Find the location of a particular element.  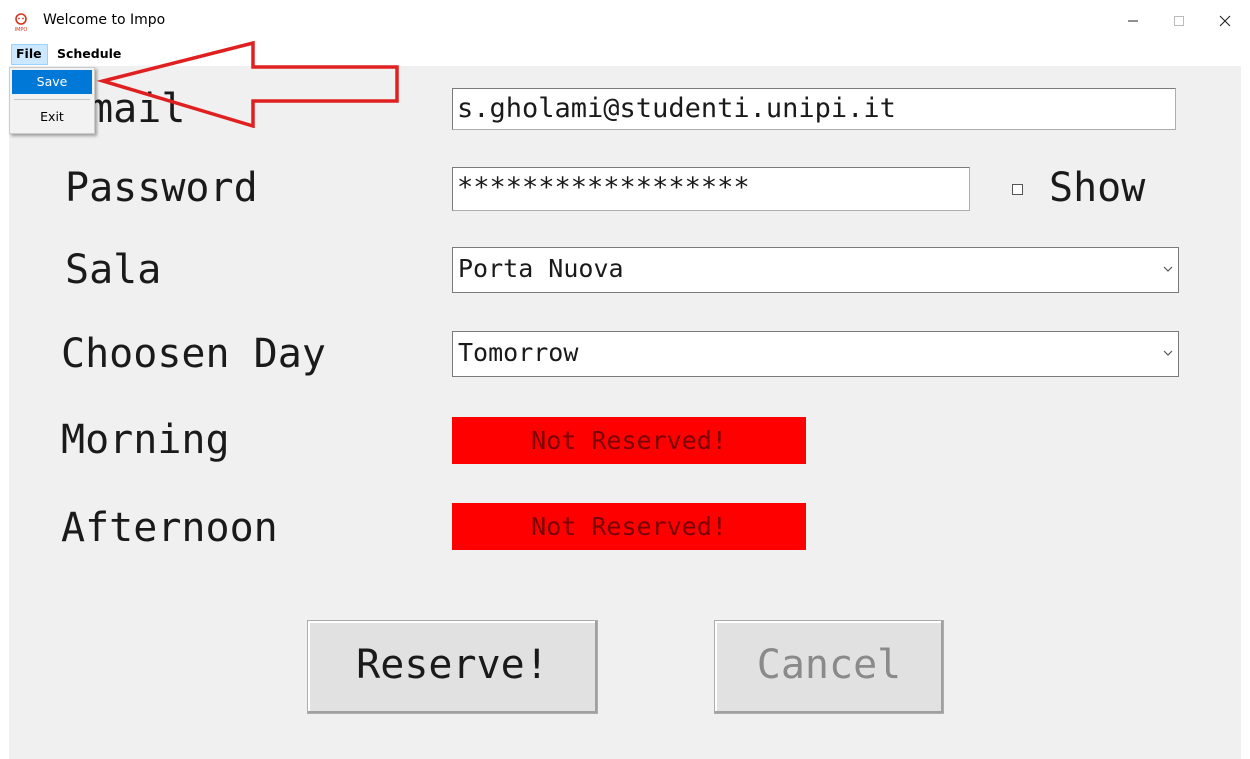

afternoon-status-badge: Not Reserved! is located at coordinates (629, 526).